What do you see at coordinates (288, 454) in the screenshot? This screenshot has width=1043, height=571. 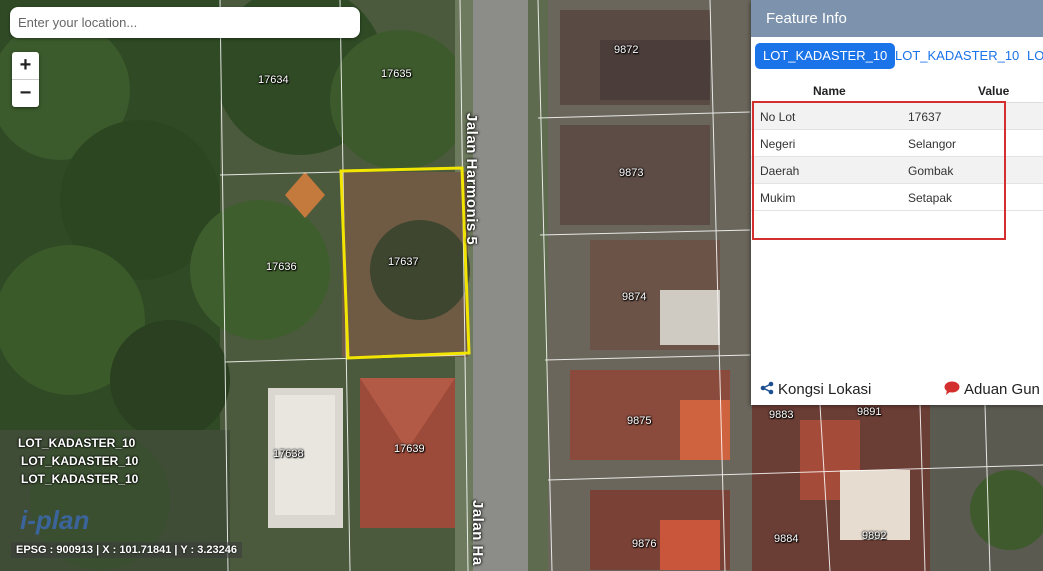 I see `lot-label: 17638` at bounding box center [288, 454].